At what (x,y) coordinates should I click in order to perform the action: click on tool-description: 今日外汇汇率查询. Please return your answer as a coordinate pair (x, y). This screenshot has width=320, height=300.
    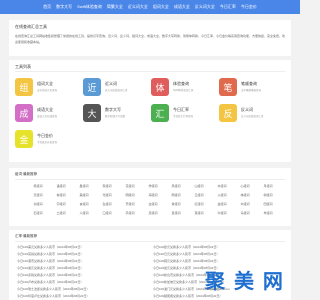
    Looking at the image, I should click on (183, 116).